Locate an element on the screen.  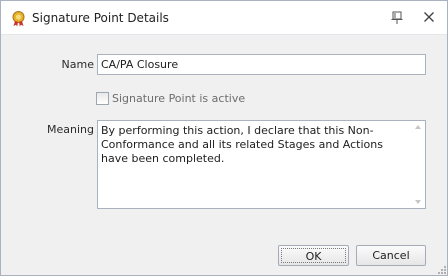
pin-icon is located at coordinates (397, 18).